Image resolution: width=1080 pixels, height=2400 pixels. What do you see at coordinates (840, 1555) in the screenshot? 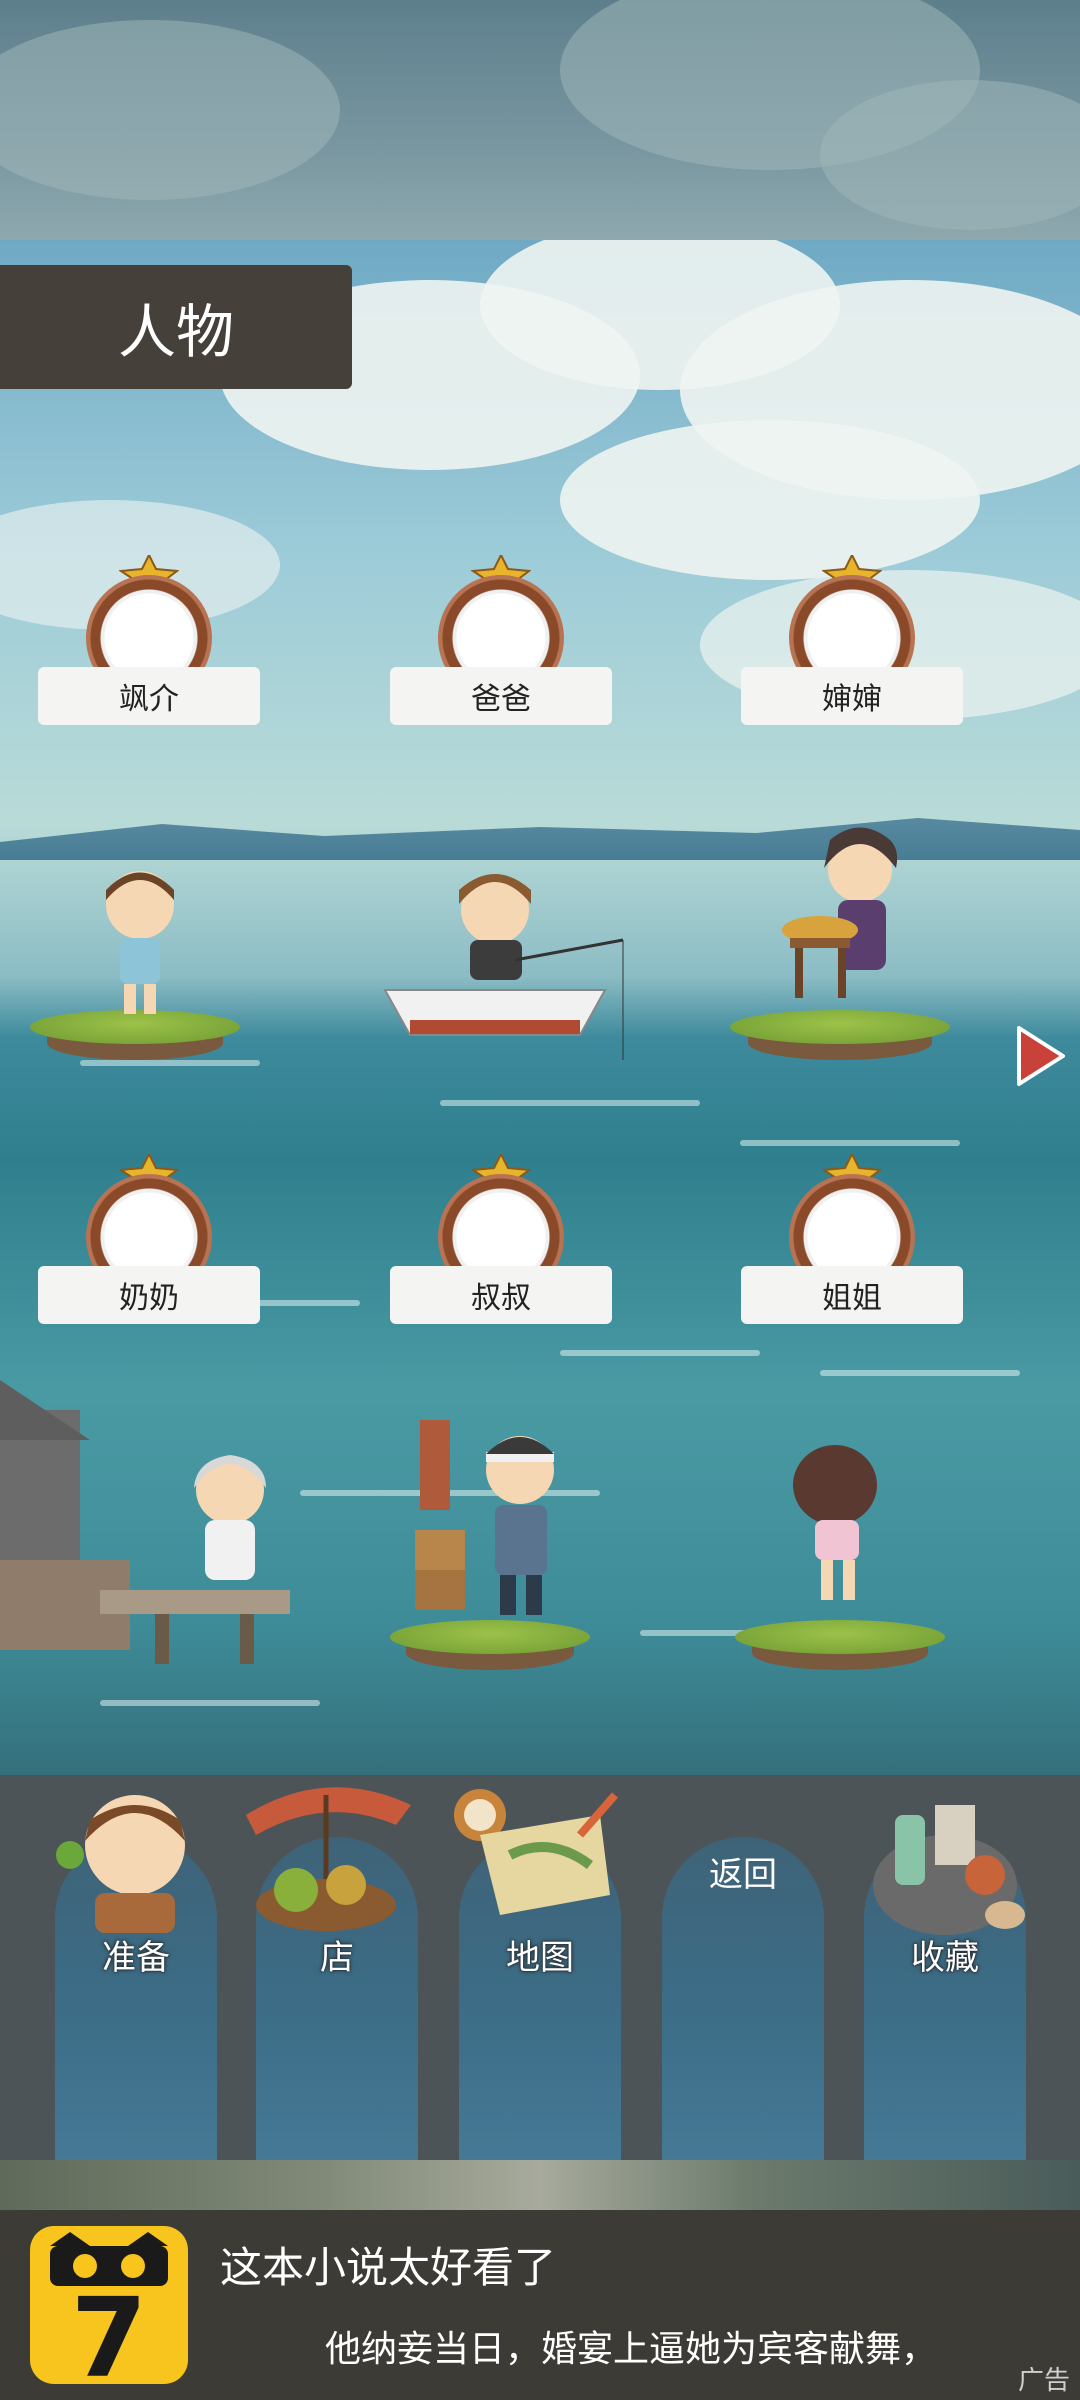
I see `sister-illustration` at bounding box center [840, 1555].